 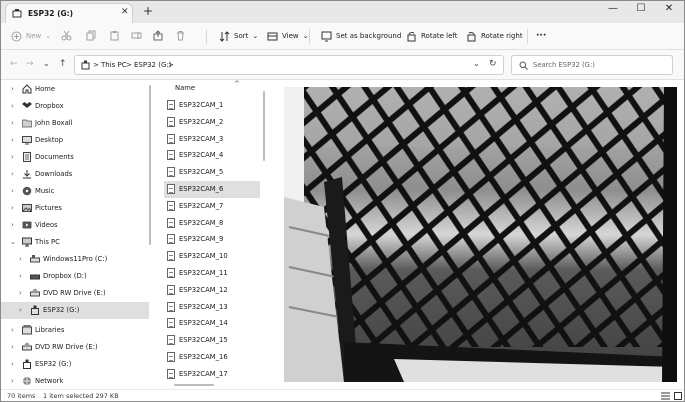 What do you see at coordinates (69, 13) in the screenshot?
I see `tab-esp32: ESP32 (G:) ✕` at bounding box center [69, 13].